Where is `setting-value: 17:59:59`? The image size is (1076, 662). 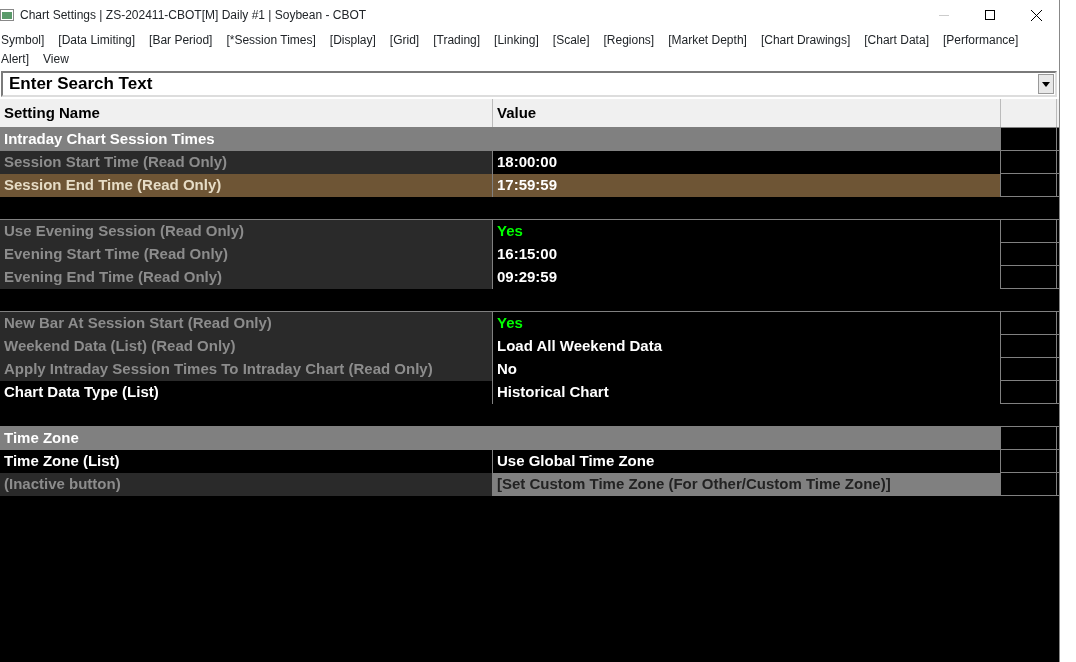 setting-value: 17:59:59 is located at coordinates (747, 185).